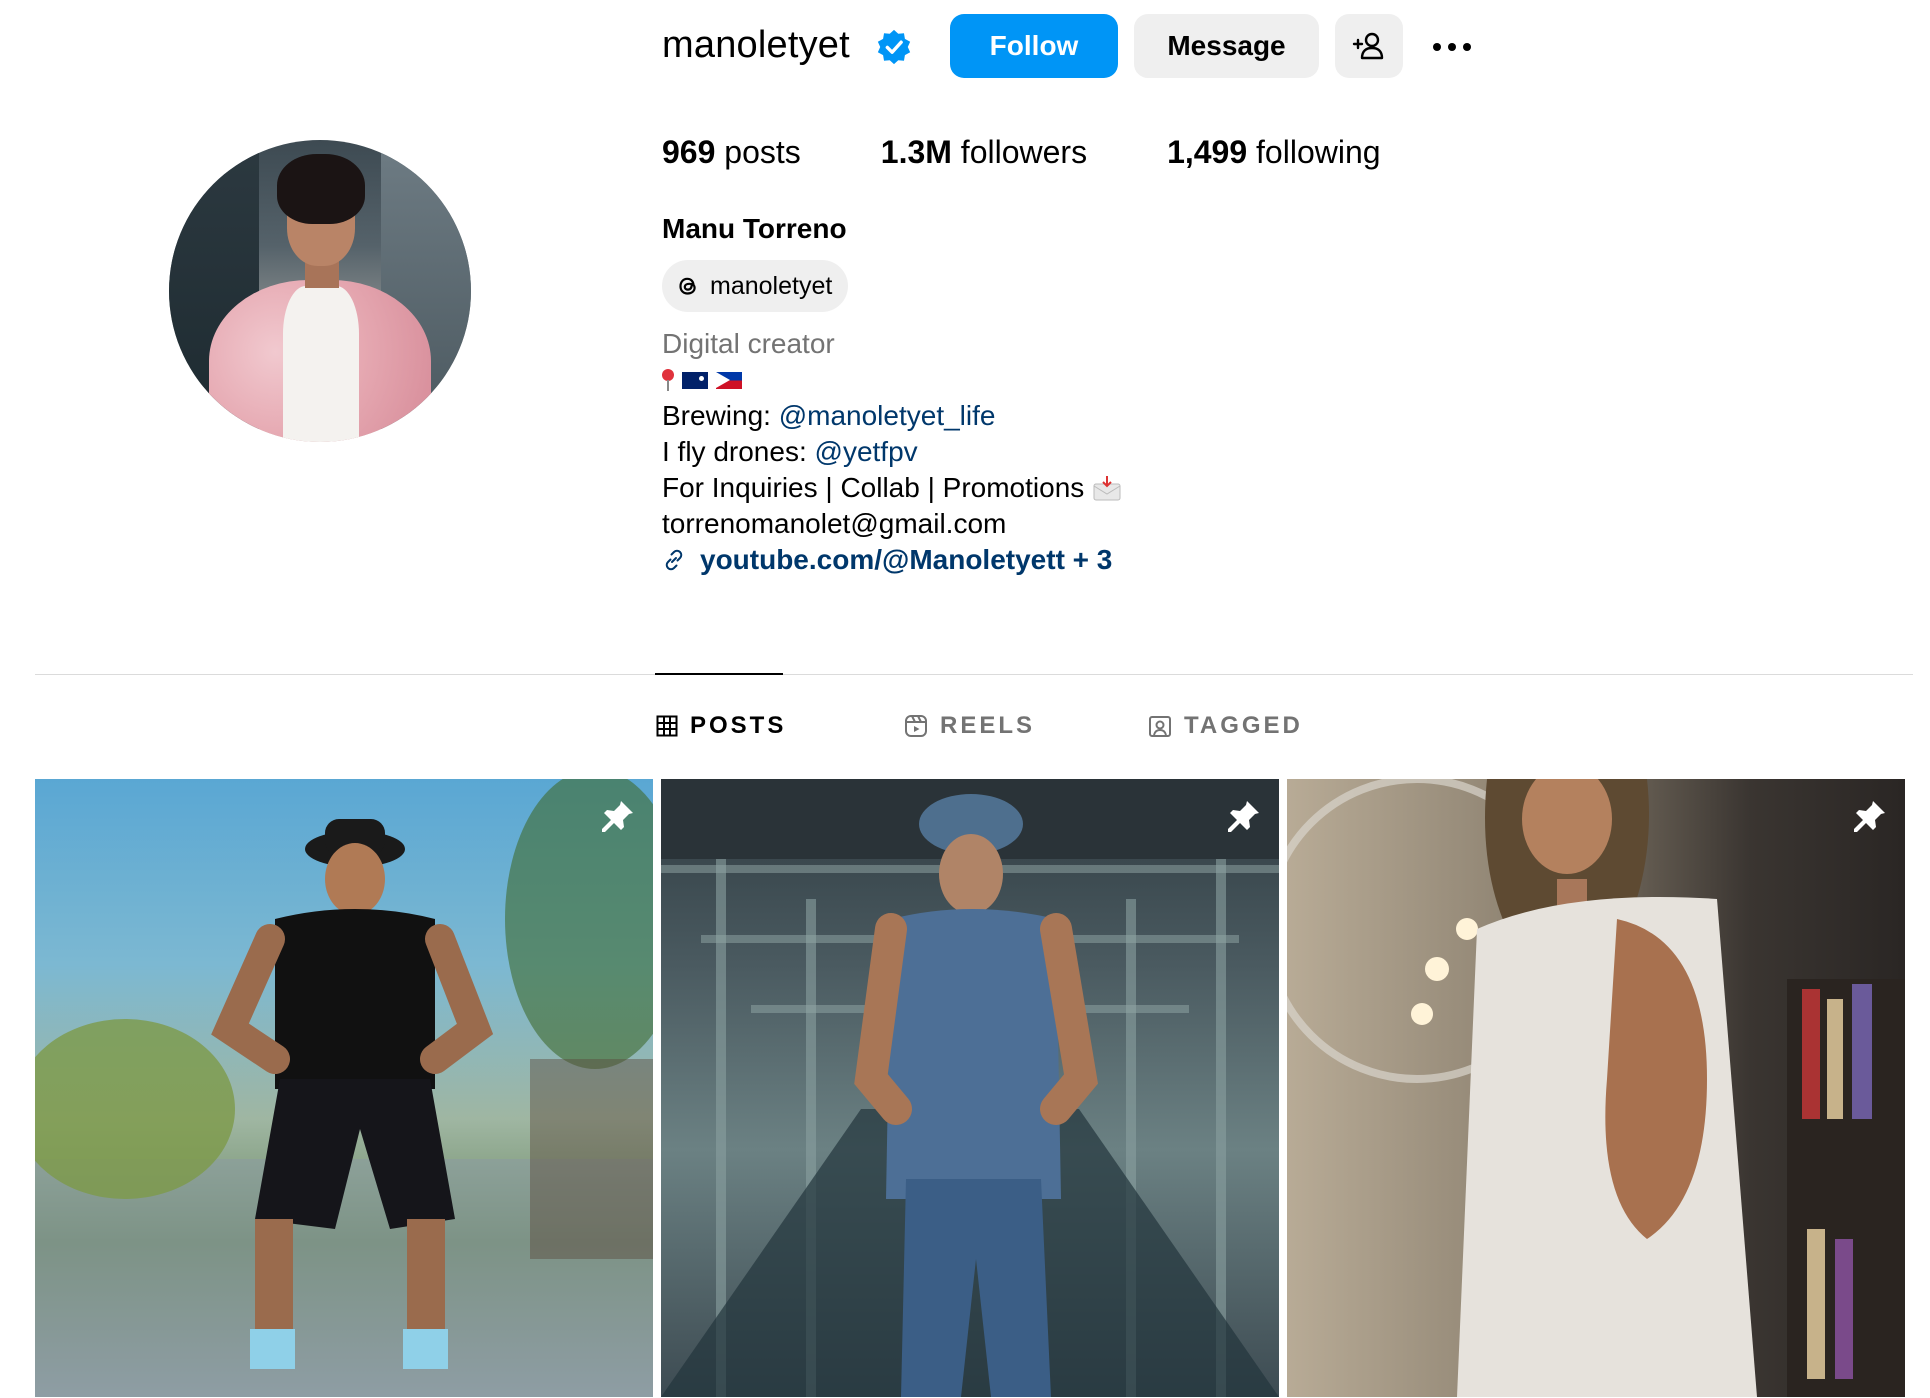 This screenshot has width=1930, height=1398. What do you see at coordinates (1034, 46) in the screenshot?
I see `follow-button: Follow` at bounding box center [1034, 46].